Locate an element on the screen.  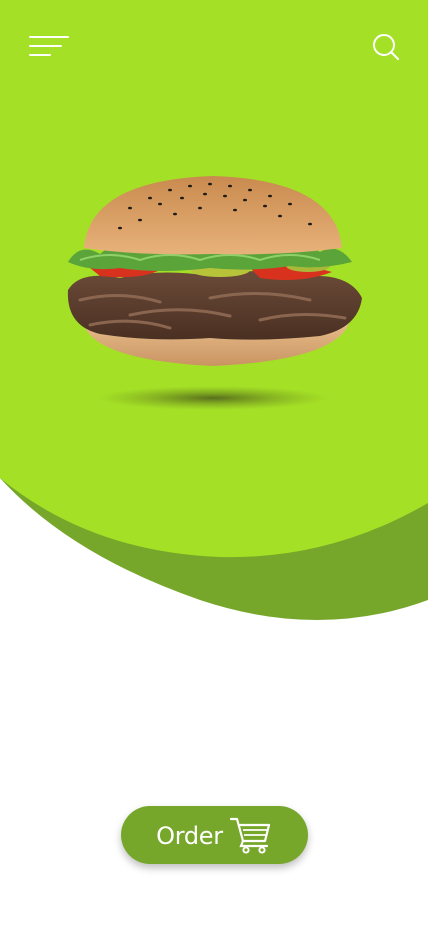
search-icon is located at coordinates (386, 47).